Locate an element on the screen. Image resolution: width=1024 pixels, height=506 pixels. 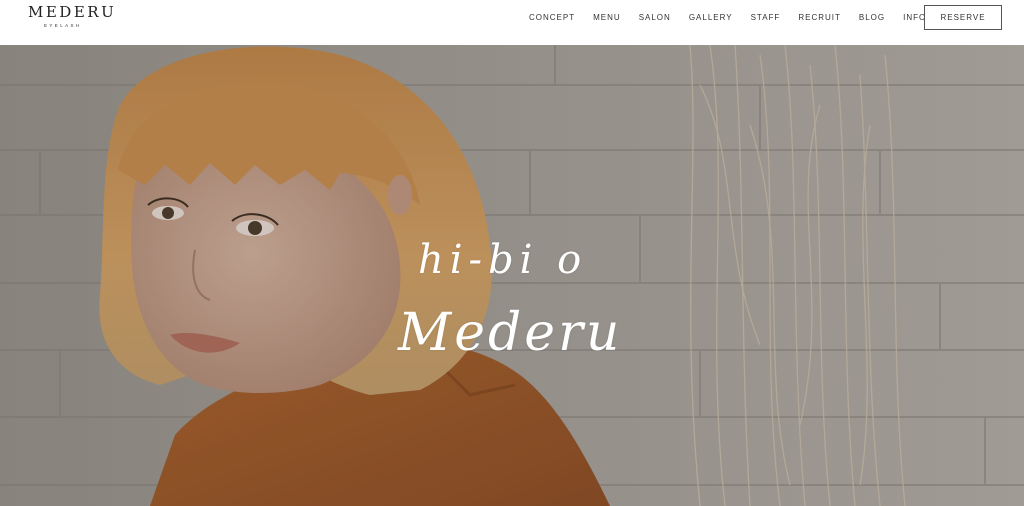
nav-item-blog: BLOG is located at coordinates (872, 17).